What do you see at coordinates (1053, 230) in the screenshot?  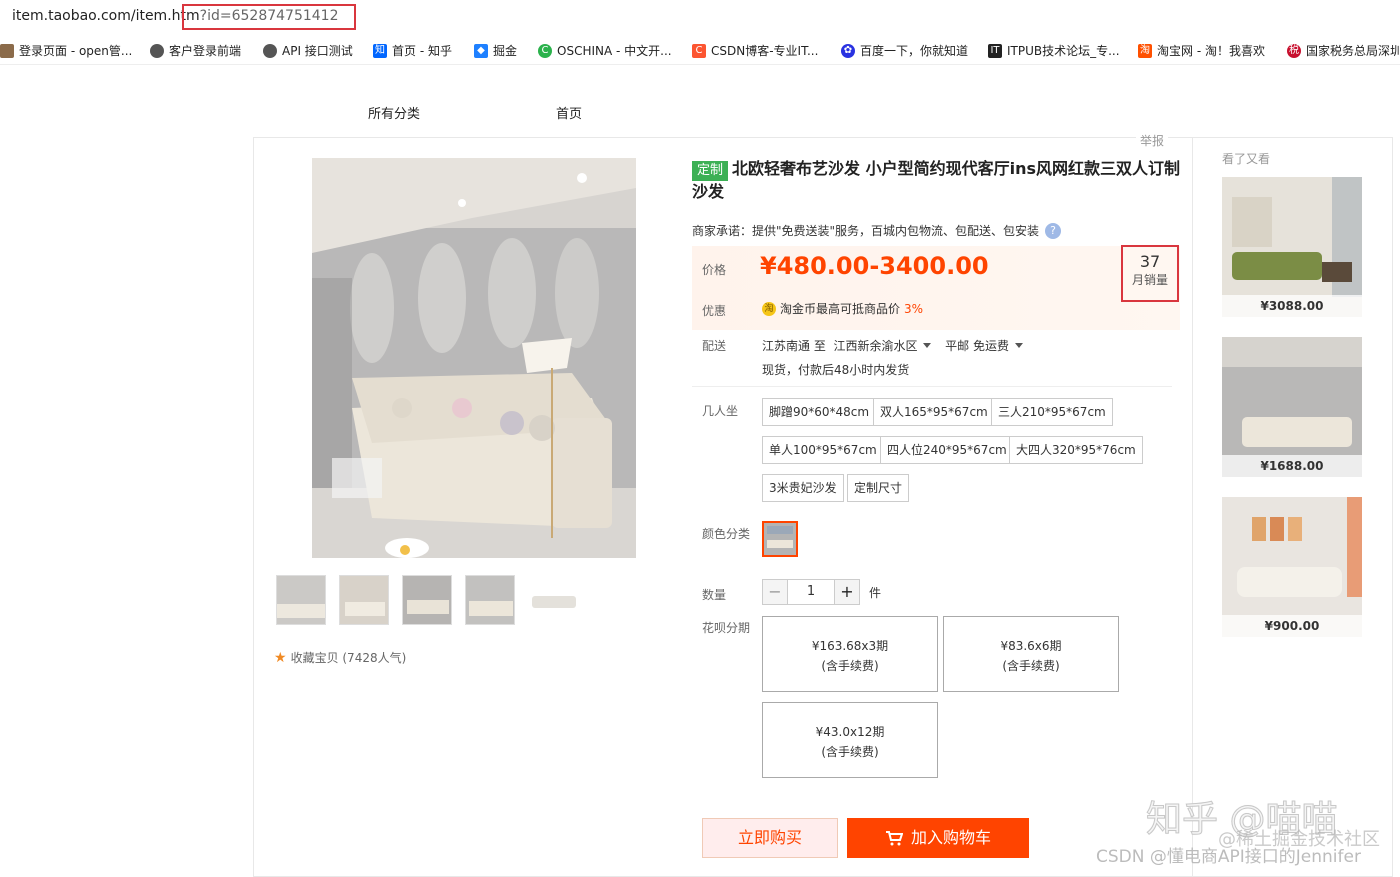 I see `help-icon: ?` at bounding box center [1053, 230].